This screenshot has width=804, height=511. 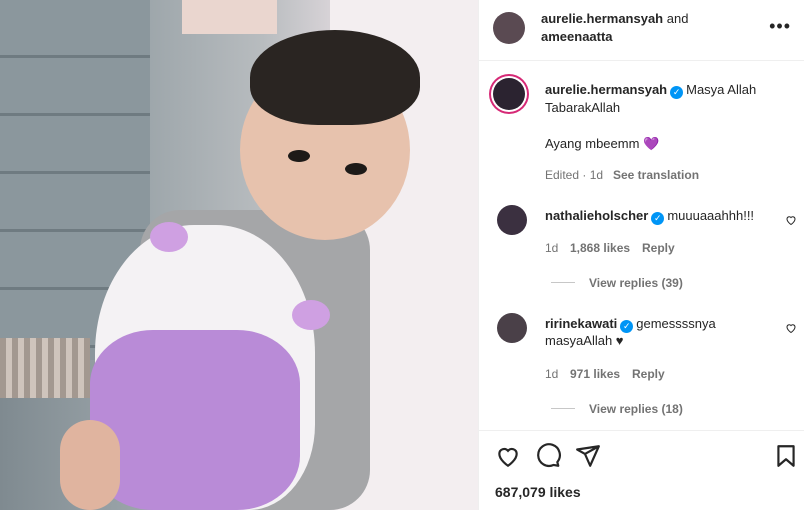 I want to click on photo-baby-hand, so click(x=90, y=465).